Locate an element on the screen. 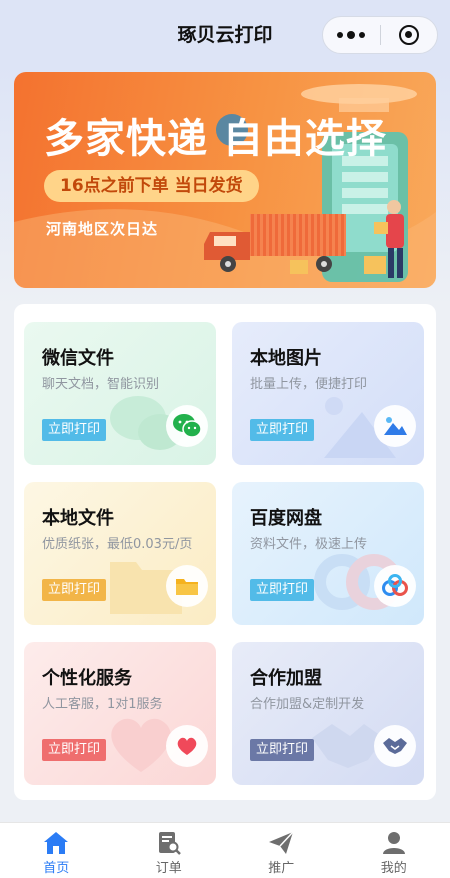 The width and height of the screenshot is (450, 878). more-dots-icon is located at coordinates (351, 35).